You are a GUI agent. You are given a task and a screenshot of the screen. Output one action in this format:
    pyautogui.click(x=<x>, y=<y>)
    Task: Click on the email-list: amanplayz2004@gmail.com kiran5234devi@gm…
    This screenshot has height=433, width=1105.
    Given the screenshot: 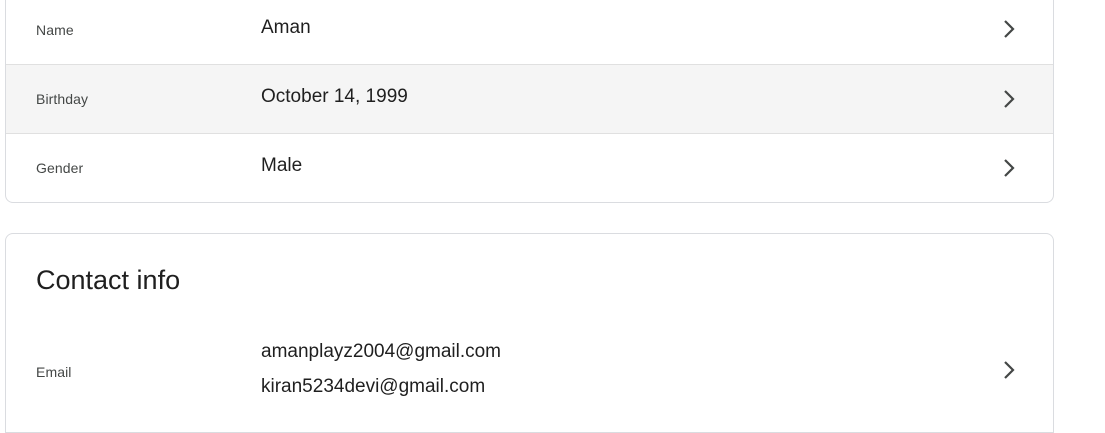 What is the action you would take?
    pyautogui.click(x=381, y=376)
    